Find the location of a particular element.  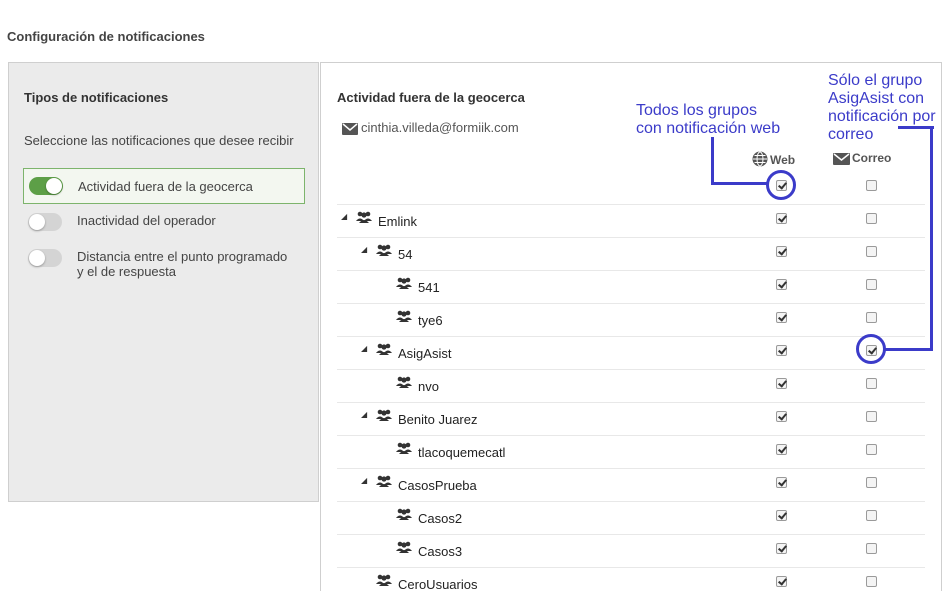

tree-row: ◢ AsigAsist is located at coordinates (631, 352).